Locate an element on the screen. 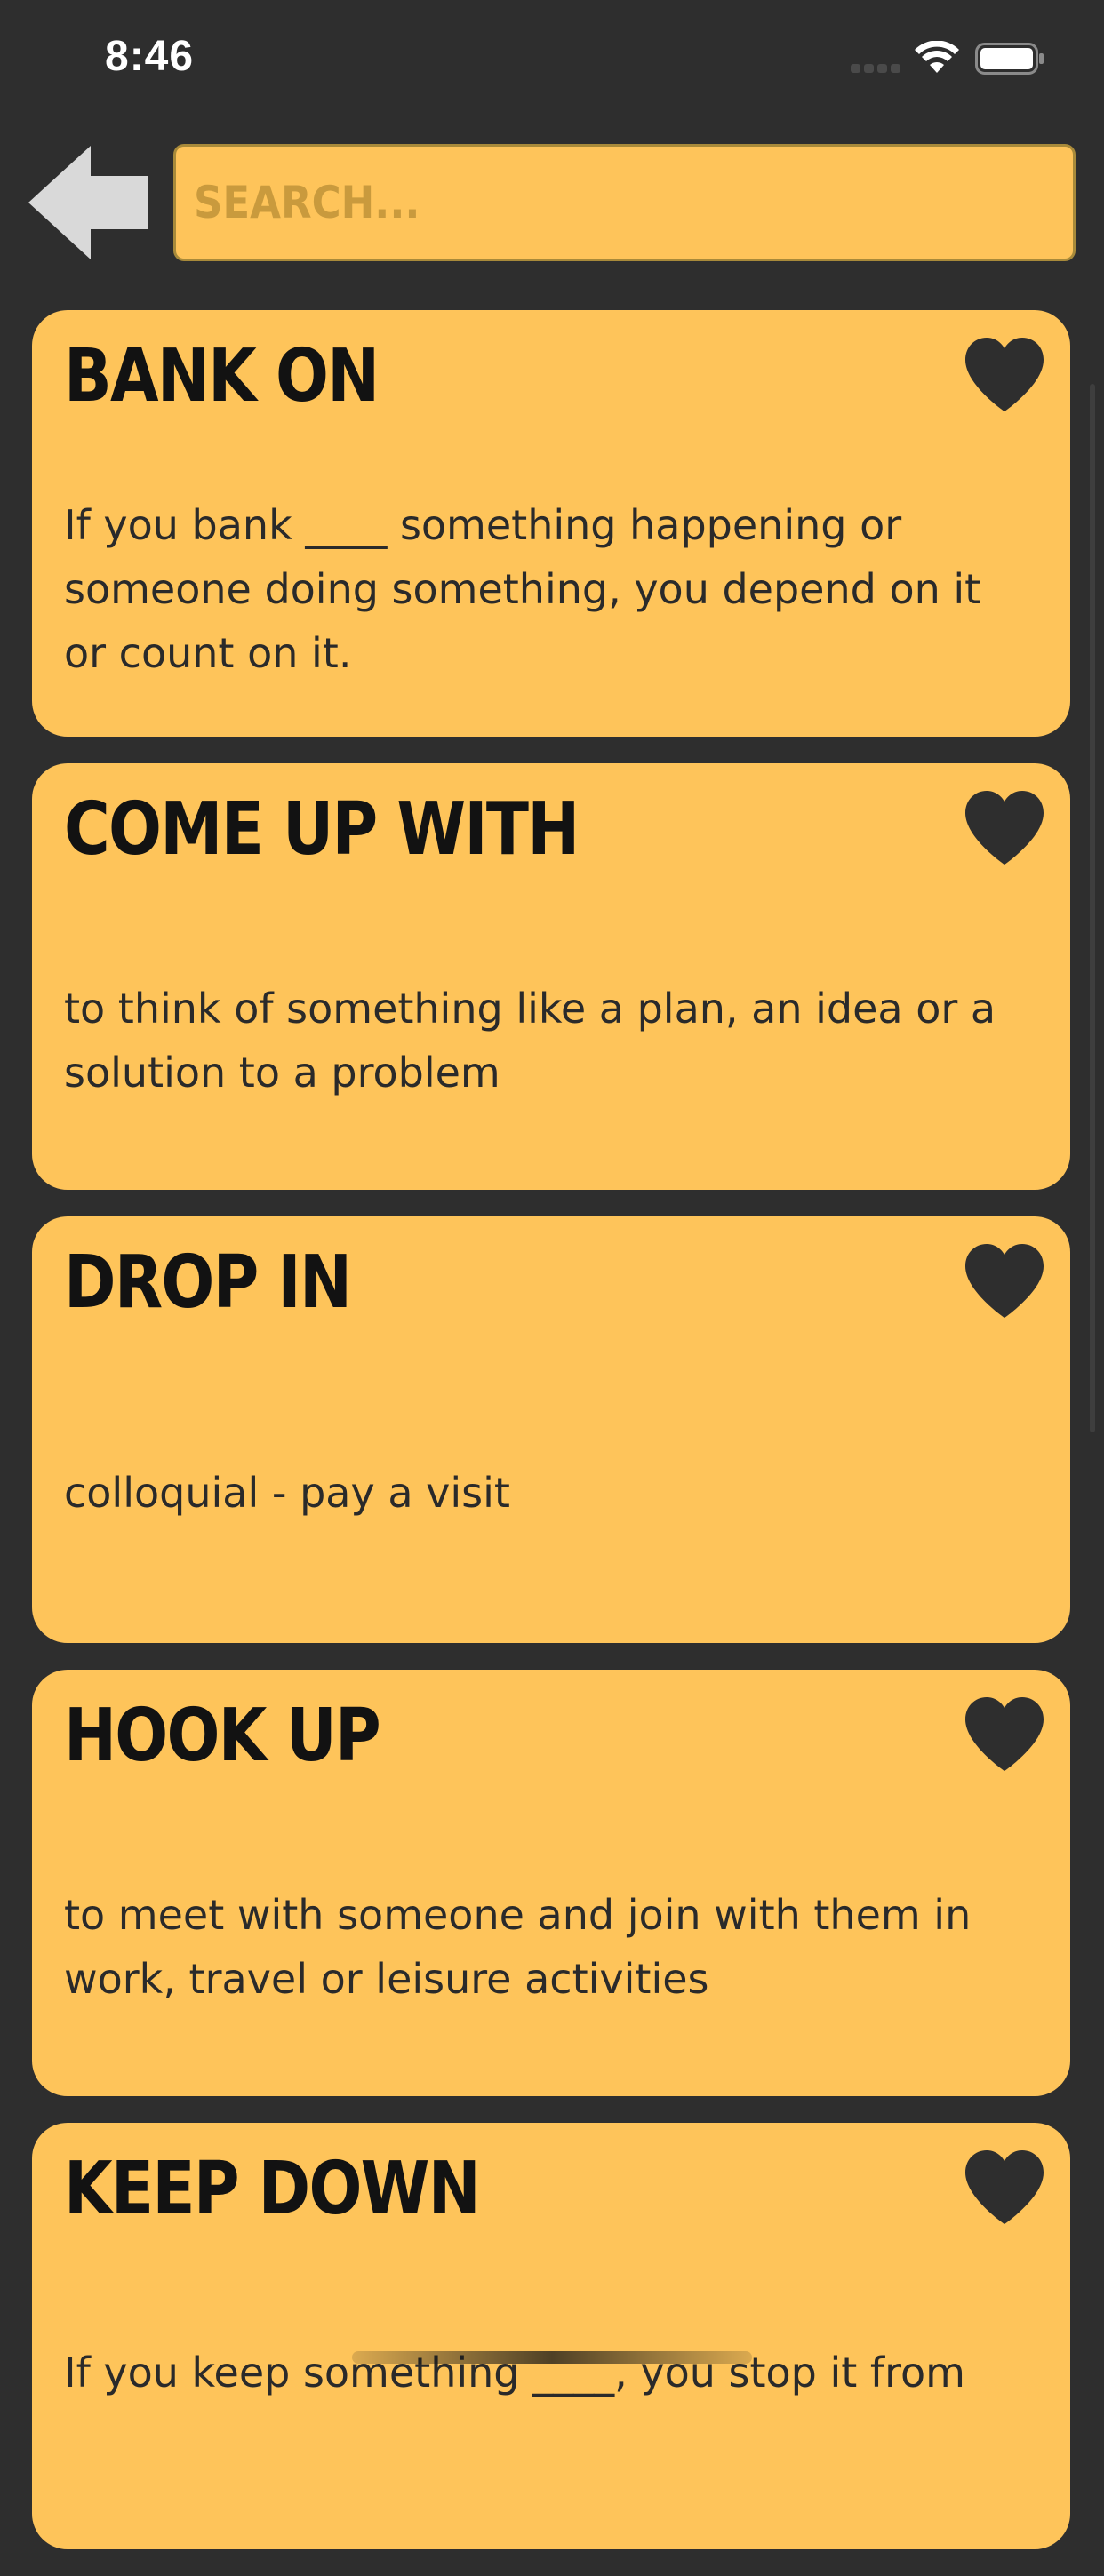 This screenshot has height=2576, width=1104. search-box is located at coordinates (624, 203).